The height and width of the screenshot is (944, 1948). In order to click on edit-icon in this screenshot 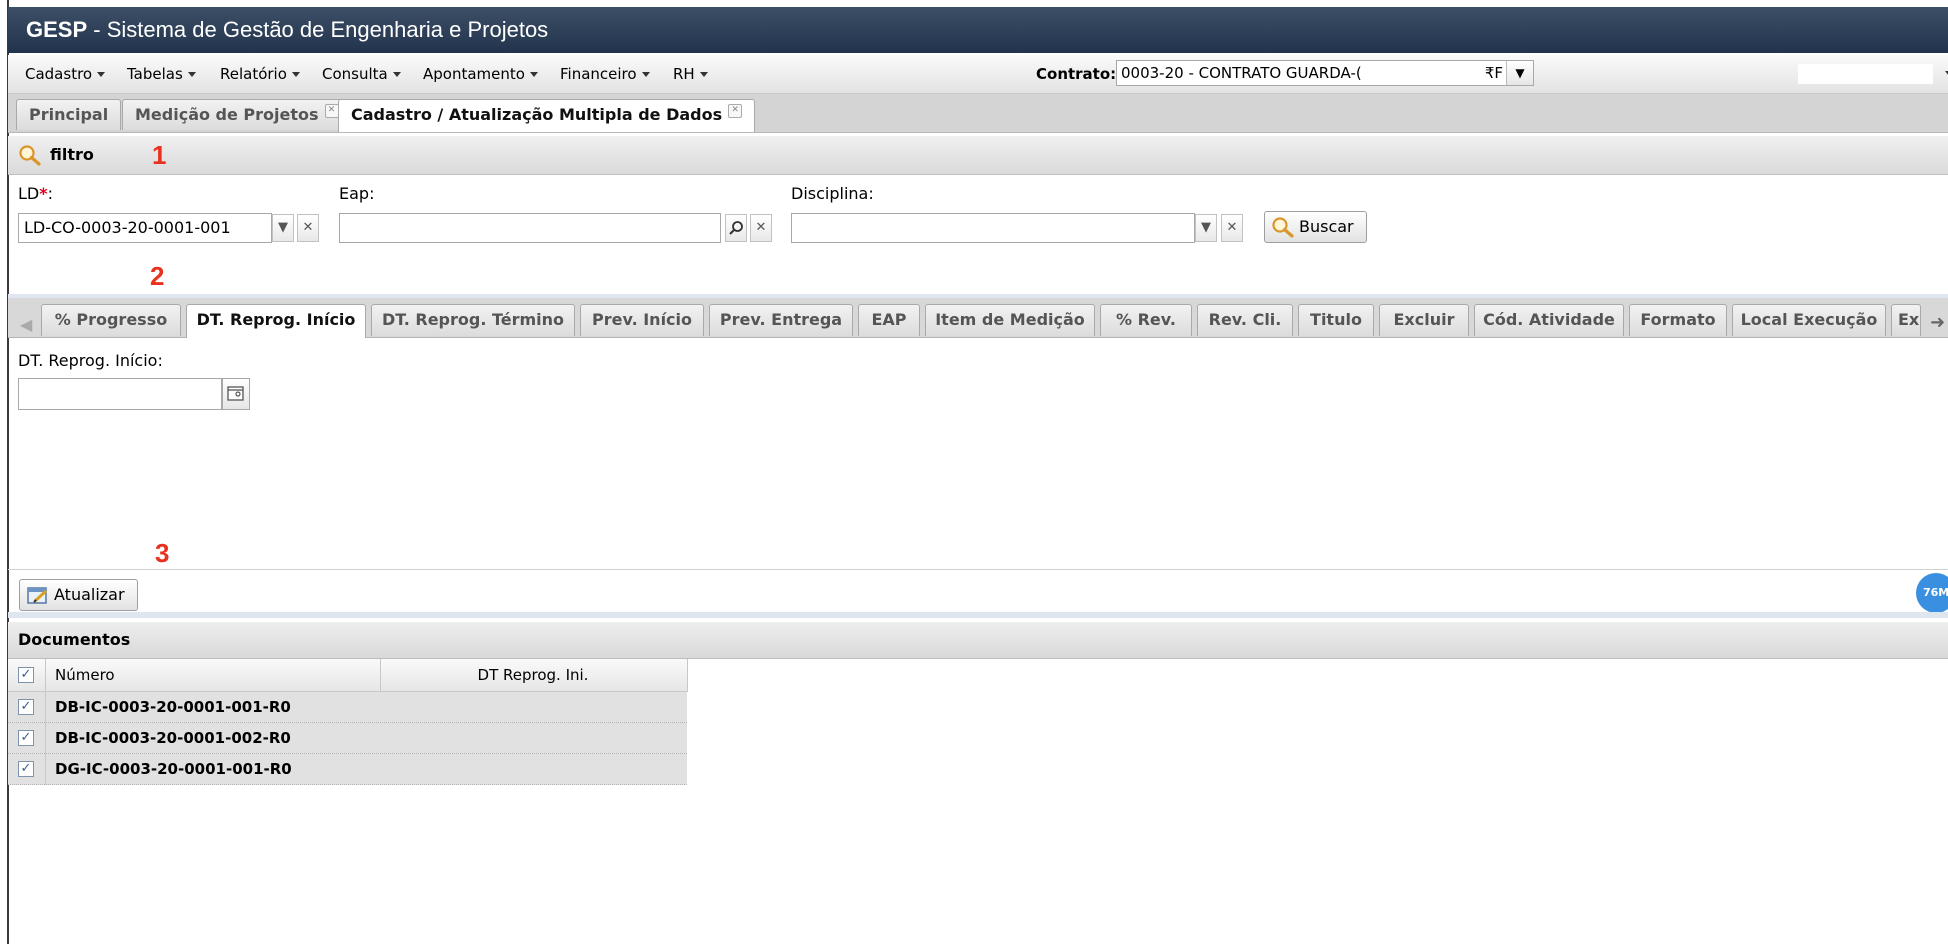, I will do `click(37, 595)`.